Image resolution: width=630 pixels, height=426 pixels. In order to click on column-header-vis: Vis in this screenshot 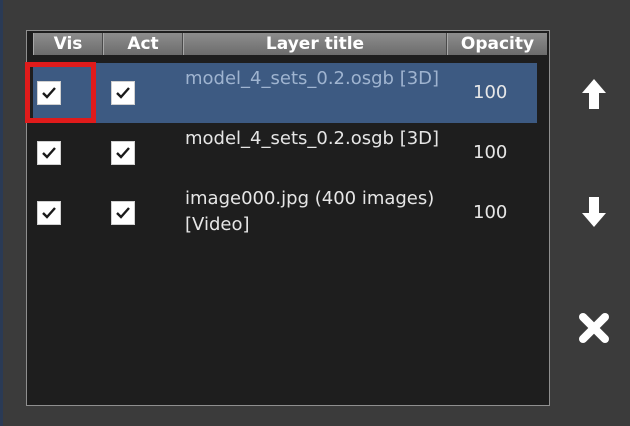, I will do `click(68, 44)`.